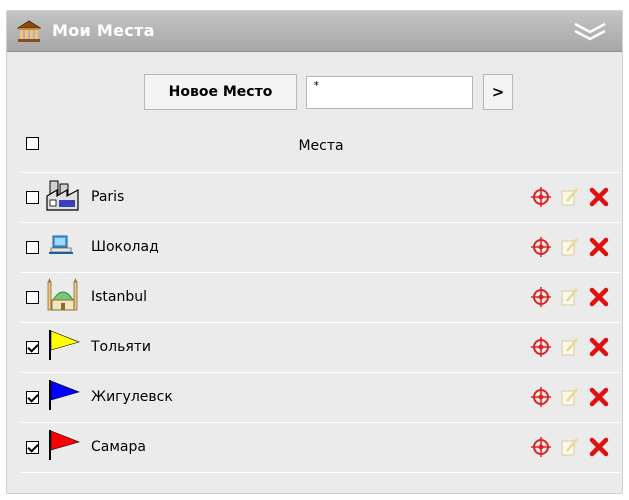  Describe the element at coordinates (321, 448) in the screenshot. I see `place-row-samara: Самара` at that location.